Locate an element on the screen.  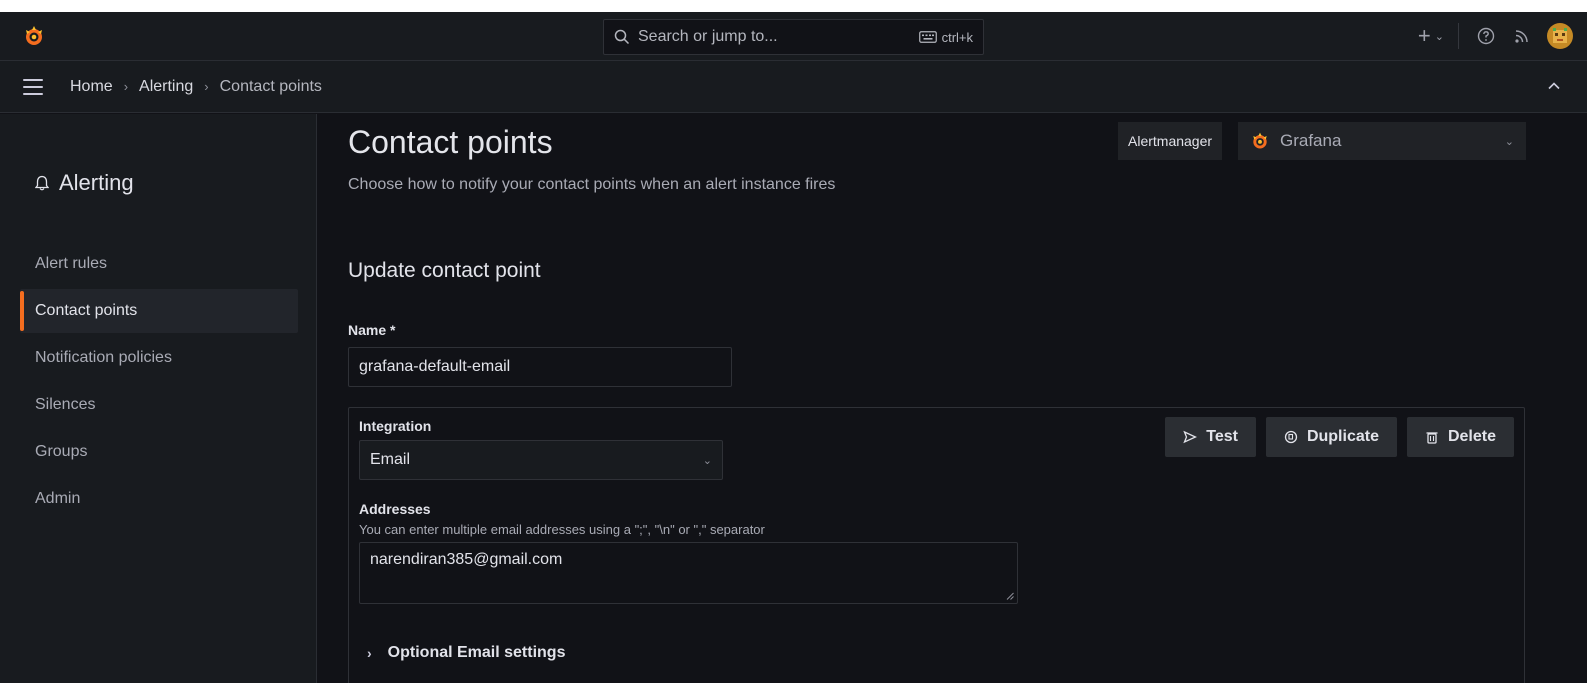
alertmanager-label: Alertmanager is located at coordinates (1170, 141).